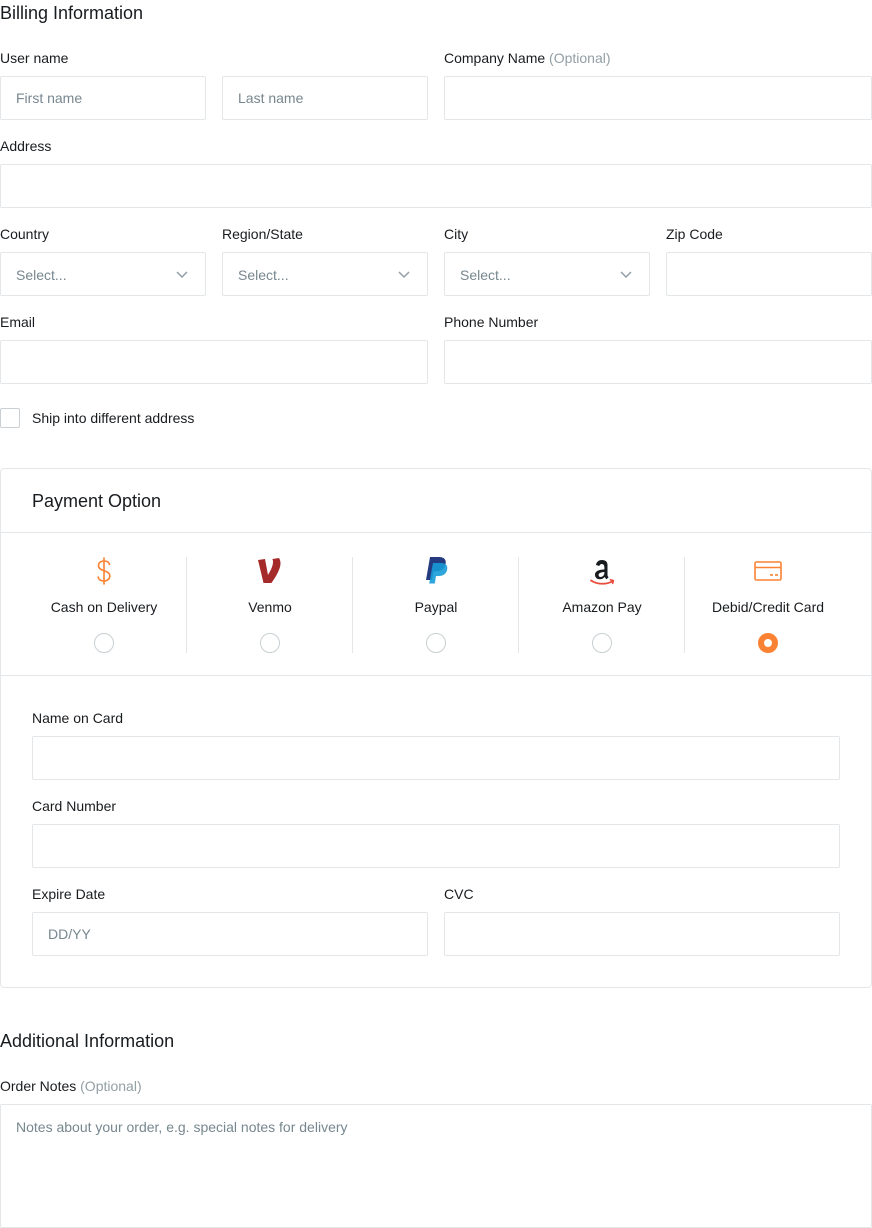  What do you see at coordinates (10, 418) in the screenshot?
I see `ship-different-address-checkbox` at bounding box center [10, 418].